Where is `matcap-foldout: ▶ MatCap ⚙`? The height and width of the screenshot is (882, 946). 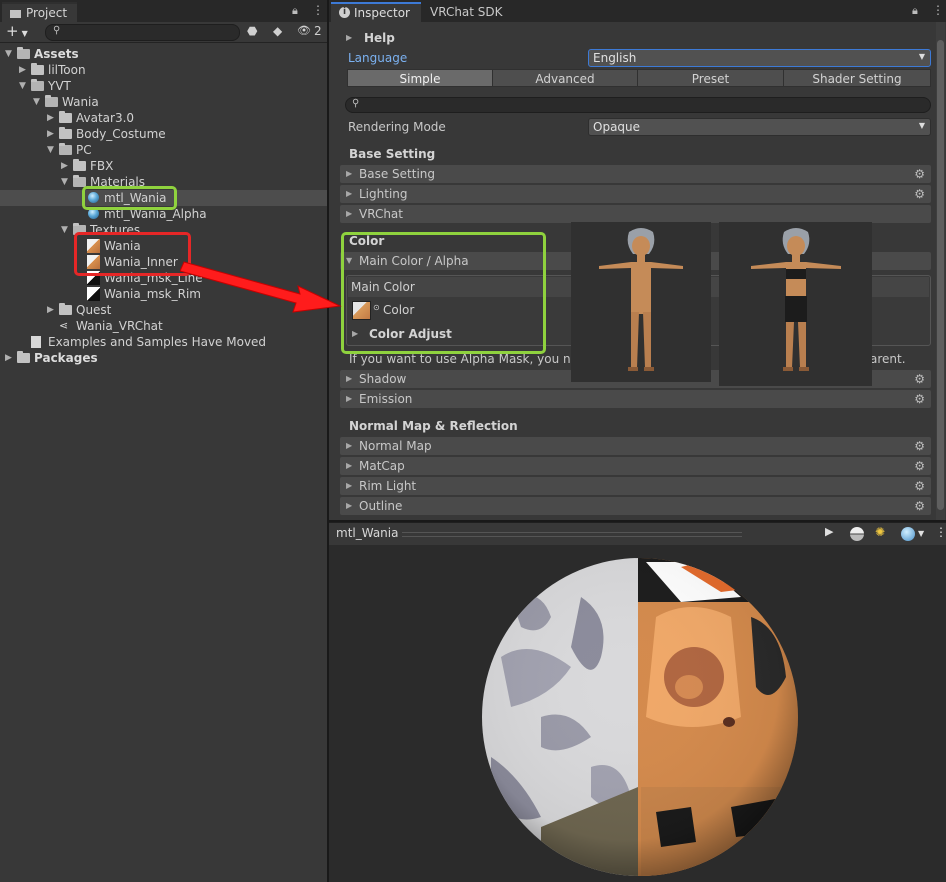 matcap-foldout: ▶ MatCap ⚙ is located at coordinates (635, 466).